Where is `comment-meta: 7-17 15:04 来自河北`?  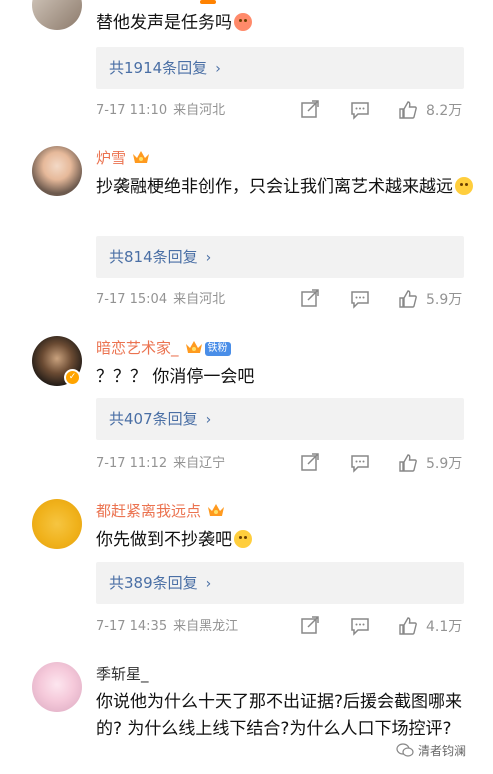
comment-meta: 7-17 15:04 来自河北 is located at coordinates (160, 300).